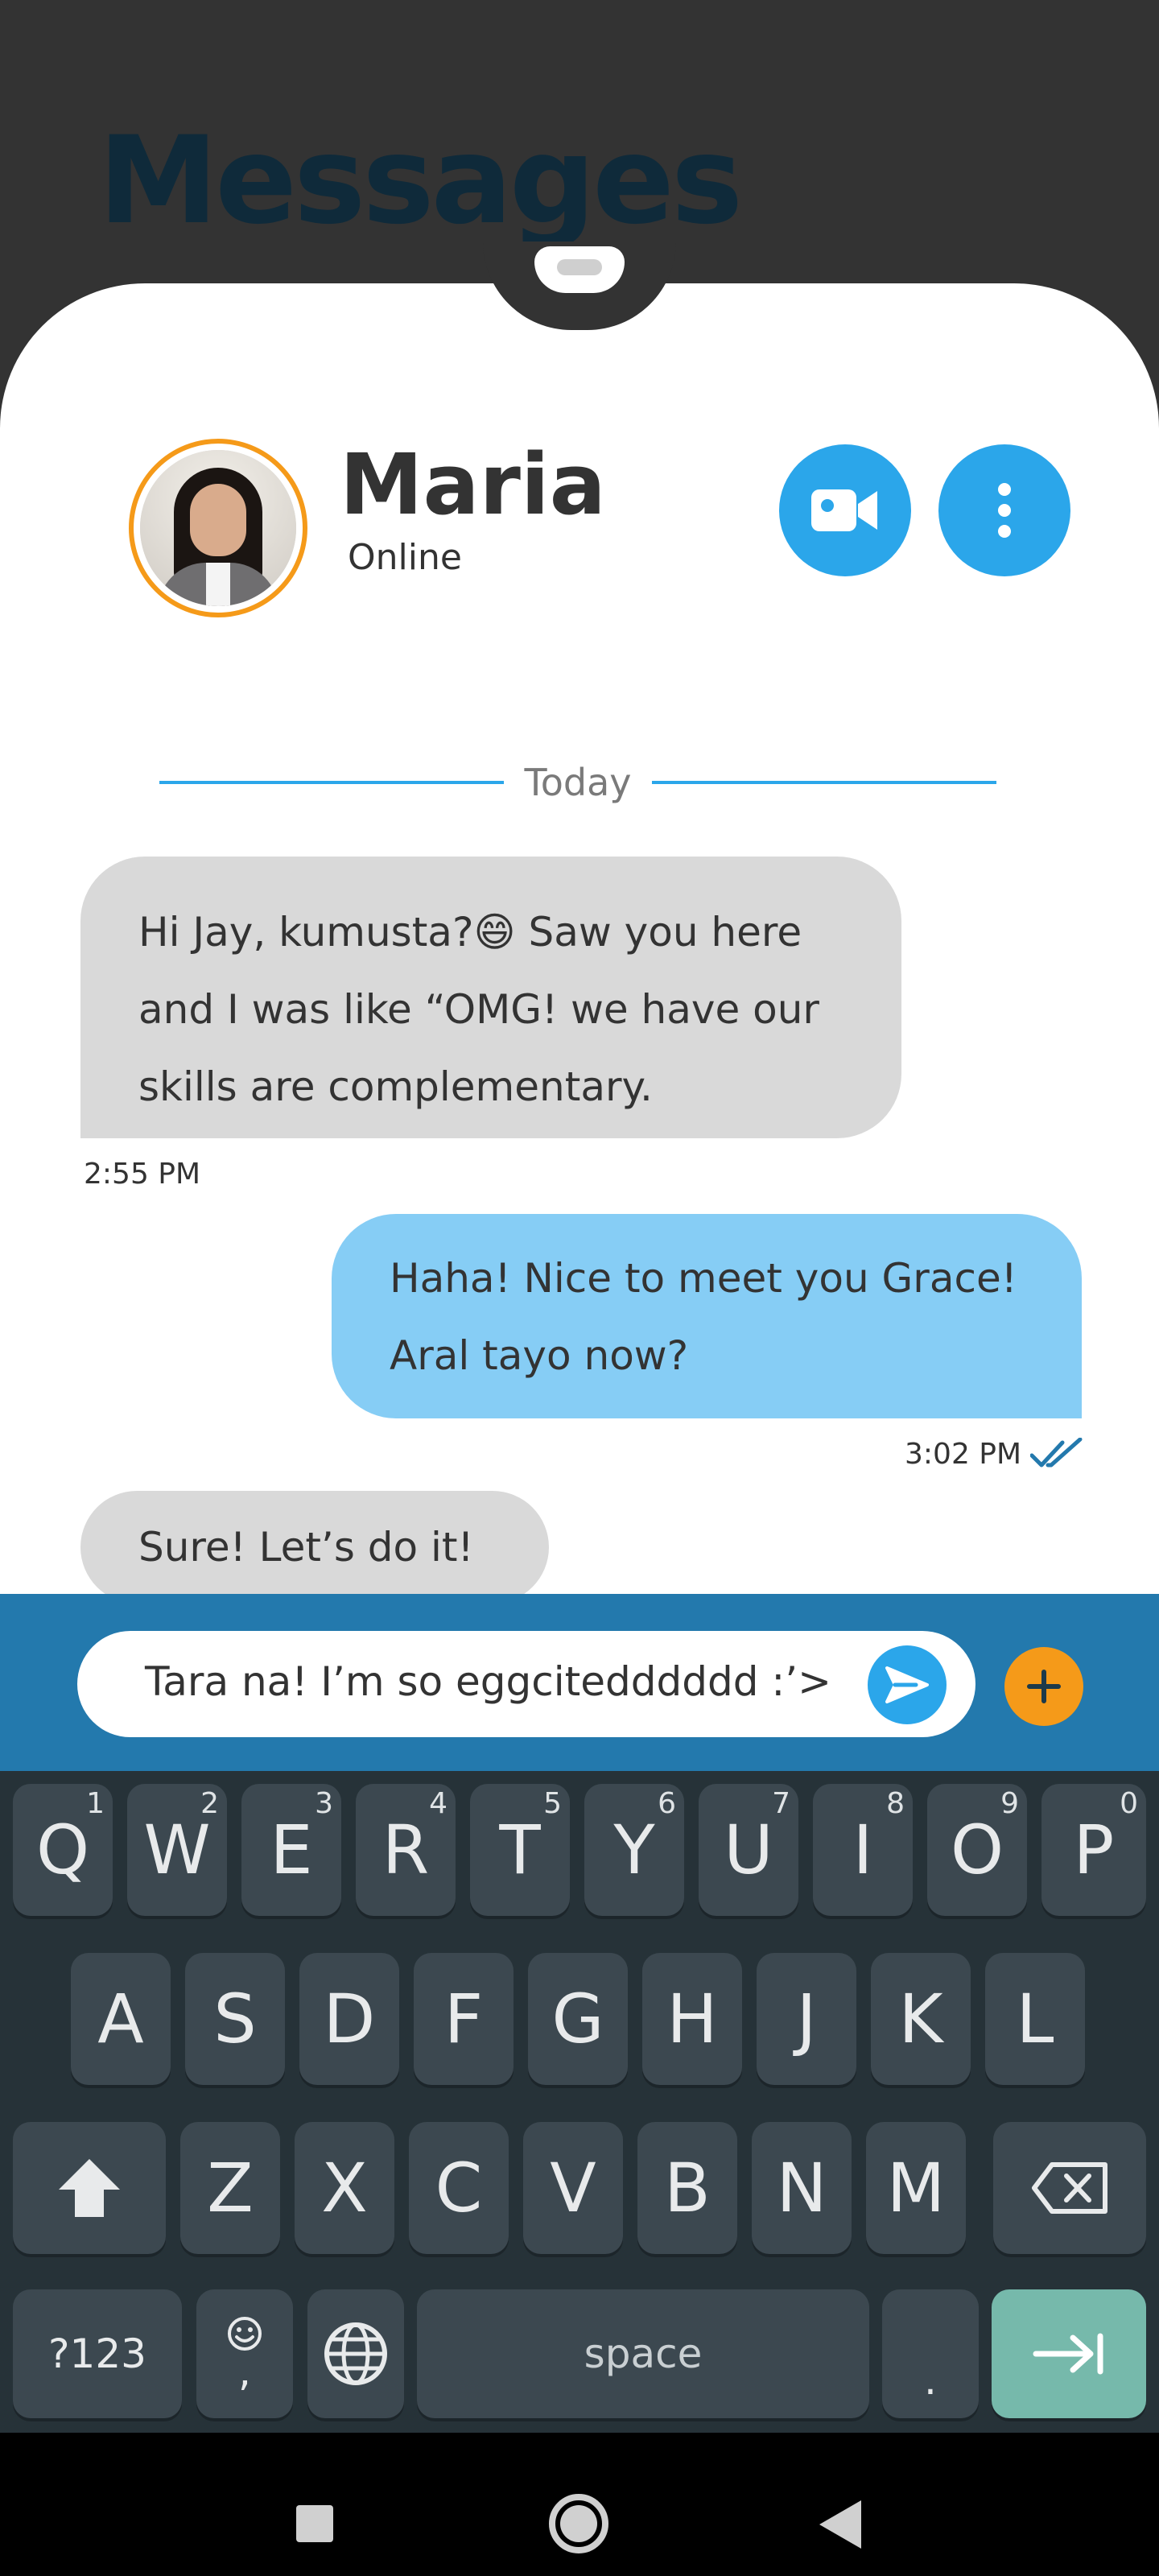 This screenshot has width=1159, height=2576. I want to click on backspace-key, so click(1069, 2188).